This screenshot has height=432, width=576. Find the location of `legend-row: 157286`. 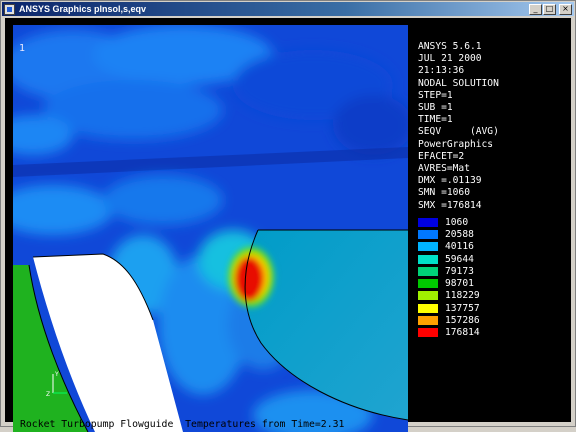

legend-row: 157286 is located at coordinates (449, 320).